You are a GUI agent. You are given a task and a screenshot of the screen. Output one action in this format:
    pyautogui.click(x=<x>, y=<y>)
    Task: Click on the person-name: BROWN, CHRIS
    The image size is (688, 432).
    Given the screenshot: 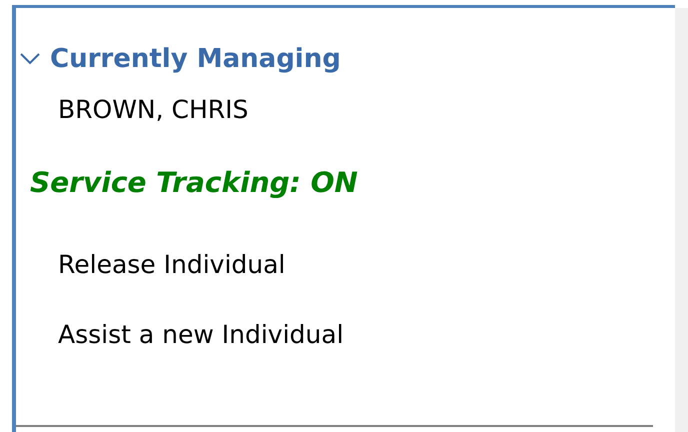 What is the action you would take?
    pyautogui.click(x=153, y=109)
    